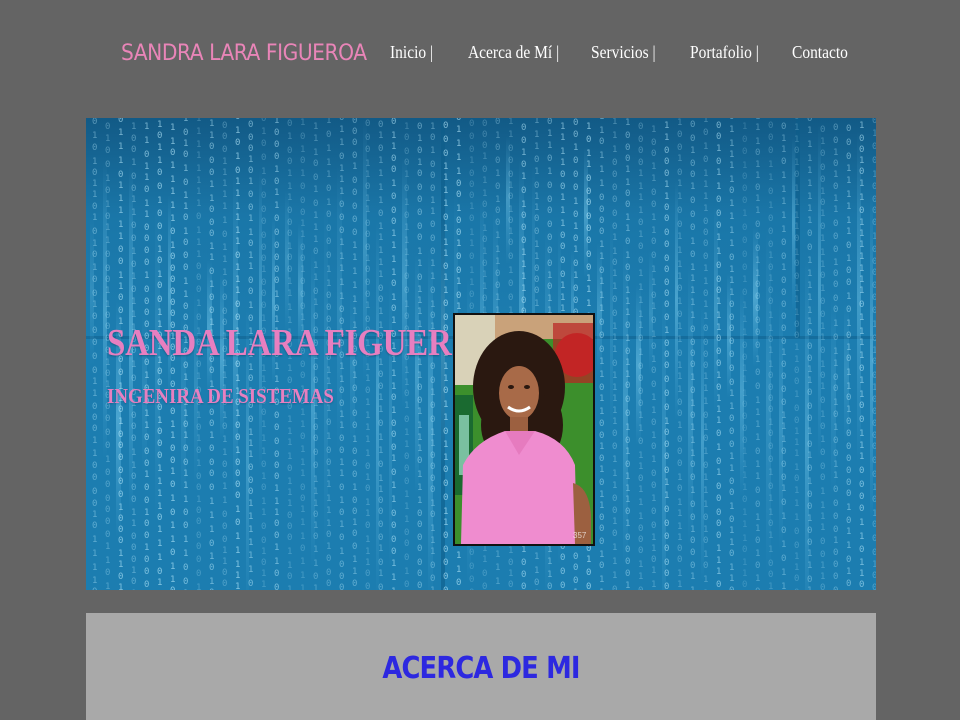  Describe the element at coordinates (809, 354) in the screenshot. I see `svg-text:011111111001111110001100010101: 011111111001111110001100010101001001101` at that location.